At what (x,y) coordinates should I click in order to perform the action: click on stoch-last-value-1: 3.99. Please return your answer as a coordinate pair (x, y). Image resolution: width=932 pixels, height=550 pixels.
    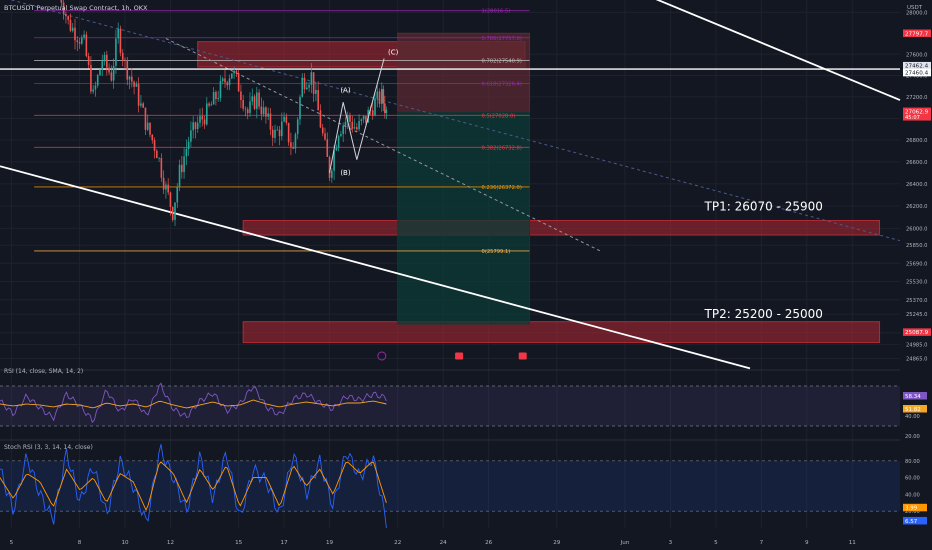
    Looking at the image, I should click on (911, 509).